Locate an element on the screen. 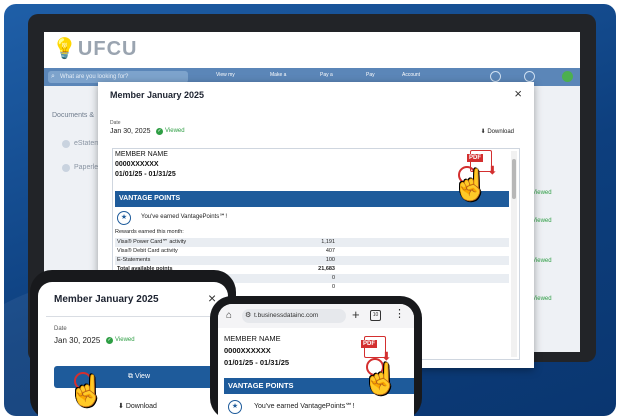 The width and height of the screenshot is (620, 420). avatar is located at coordinates (567, 76).